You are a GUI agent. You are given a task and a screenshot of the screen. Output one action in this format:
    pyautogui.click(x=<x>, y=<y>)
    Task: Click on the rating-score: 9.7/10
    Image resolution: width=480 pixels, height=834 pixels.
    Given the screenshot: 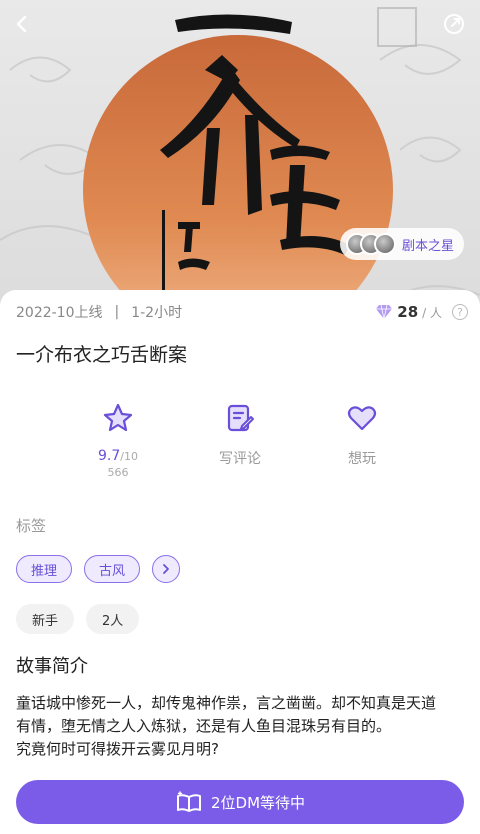 What is the action you would take?
    pyautogui.click(x=118, y=456)
    